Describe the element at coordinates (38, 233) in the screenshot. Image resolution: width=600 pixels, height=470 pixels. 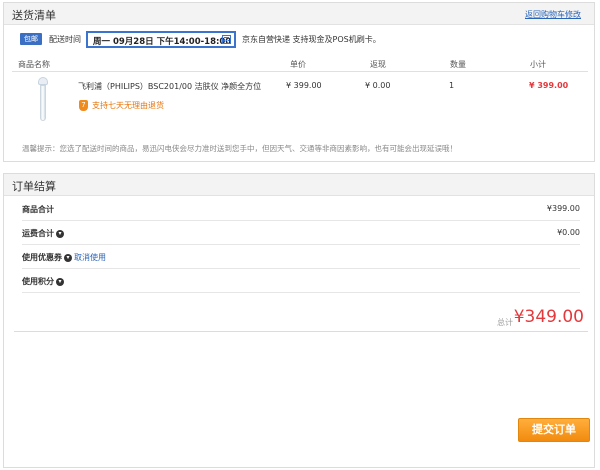
I see `shipping-fee-label-text: 运费合计` at that location.